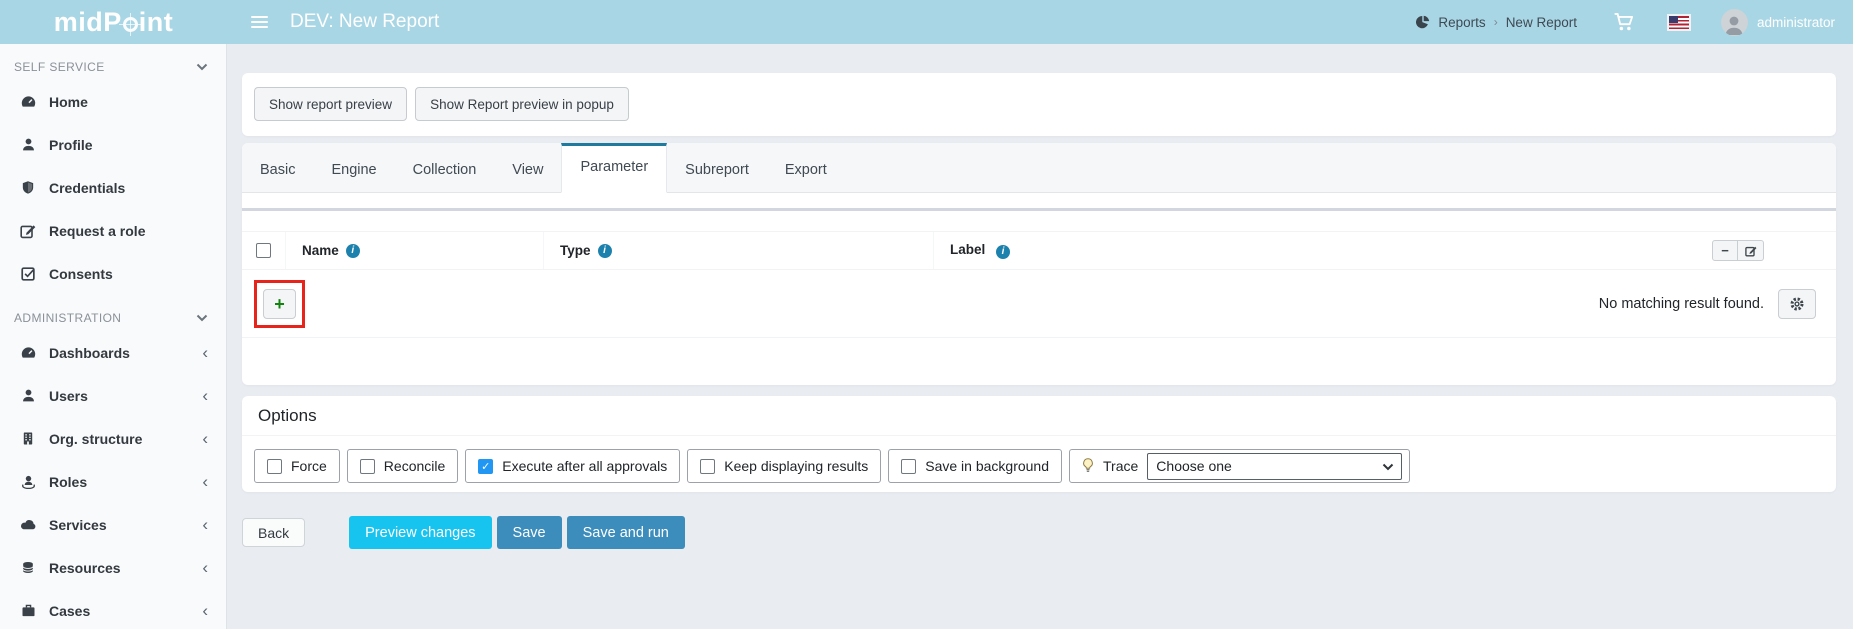  Describe the element at coordinates (1751, 250) in the screenshot. I see `edit-parameter-button` at that location.